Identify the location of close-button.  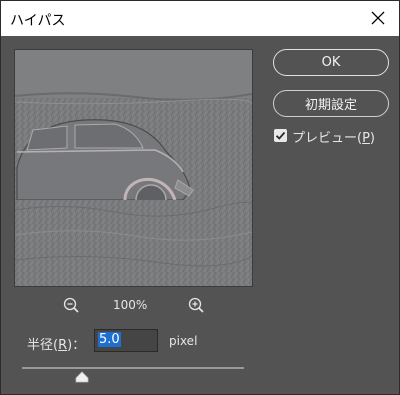
(378, 18).